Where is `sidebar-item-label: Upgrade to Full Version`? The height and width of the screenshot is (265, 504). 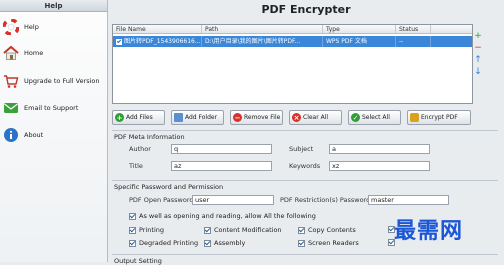
sidebar-item-label: Upgrade to Full Version is located at coordinates (62, 81).